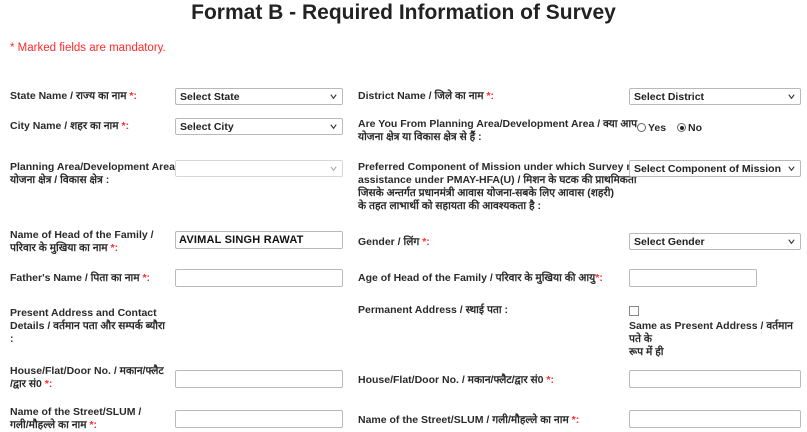 The width and height of the screenshot is (807, 432). Describe the element at coordinates (433, 310) in the screenshot. I see `permanent-address-label: Permanent Address / स्थाई पता :` at that location.